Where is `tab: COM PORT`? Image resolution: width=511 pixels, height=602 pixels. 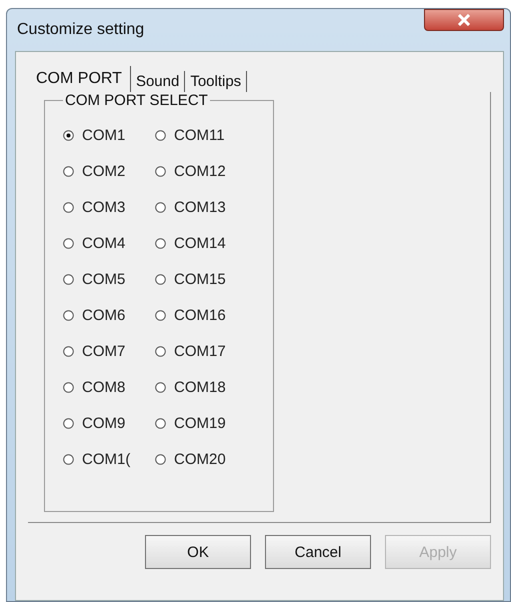
tab: COM PORT is located at coordinates (79, 79).